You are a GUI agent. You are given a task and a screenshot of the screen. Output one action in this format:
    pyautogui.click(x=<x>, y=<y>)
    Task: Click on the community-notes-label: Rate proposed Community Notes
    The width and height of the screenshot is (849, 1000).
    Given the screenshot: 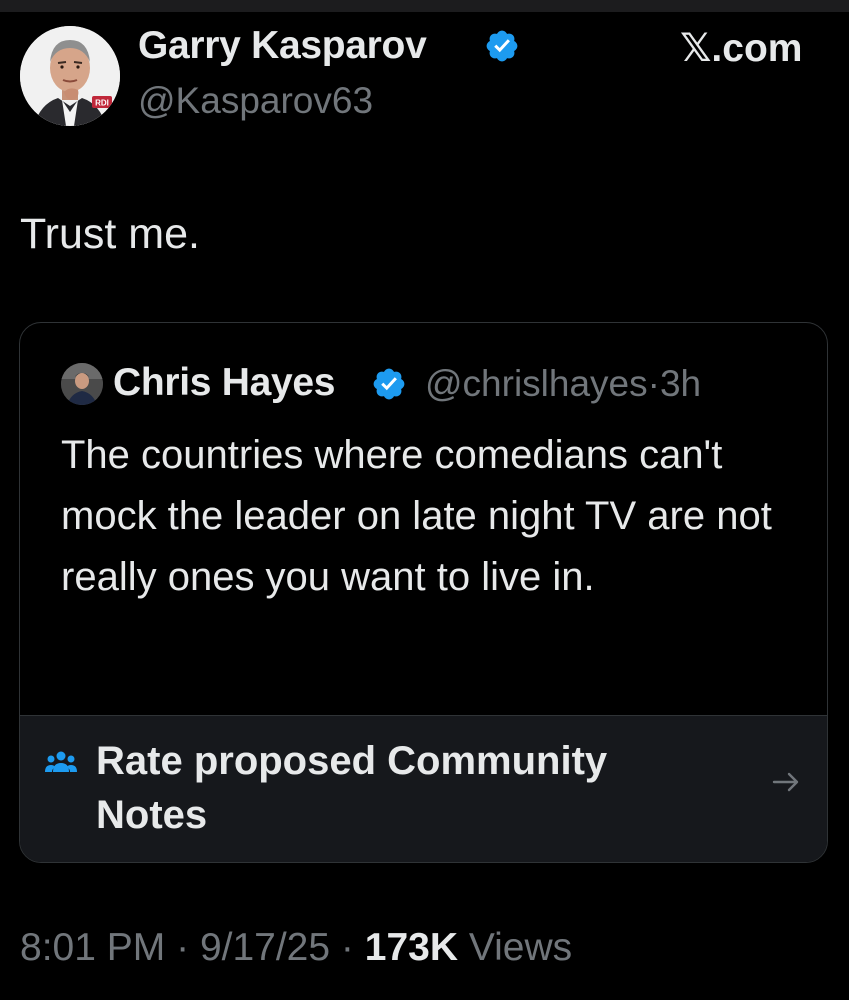 What is the action you would take?
    pyautogui.click(x=406, y=788)
    